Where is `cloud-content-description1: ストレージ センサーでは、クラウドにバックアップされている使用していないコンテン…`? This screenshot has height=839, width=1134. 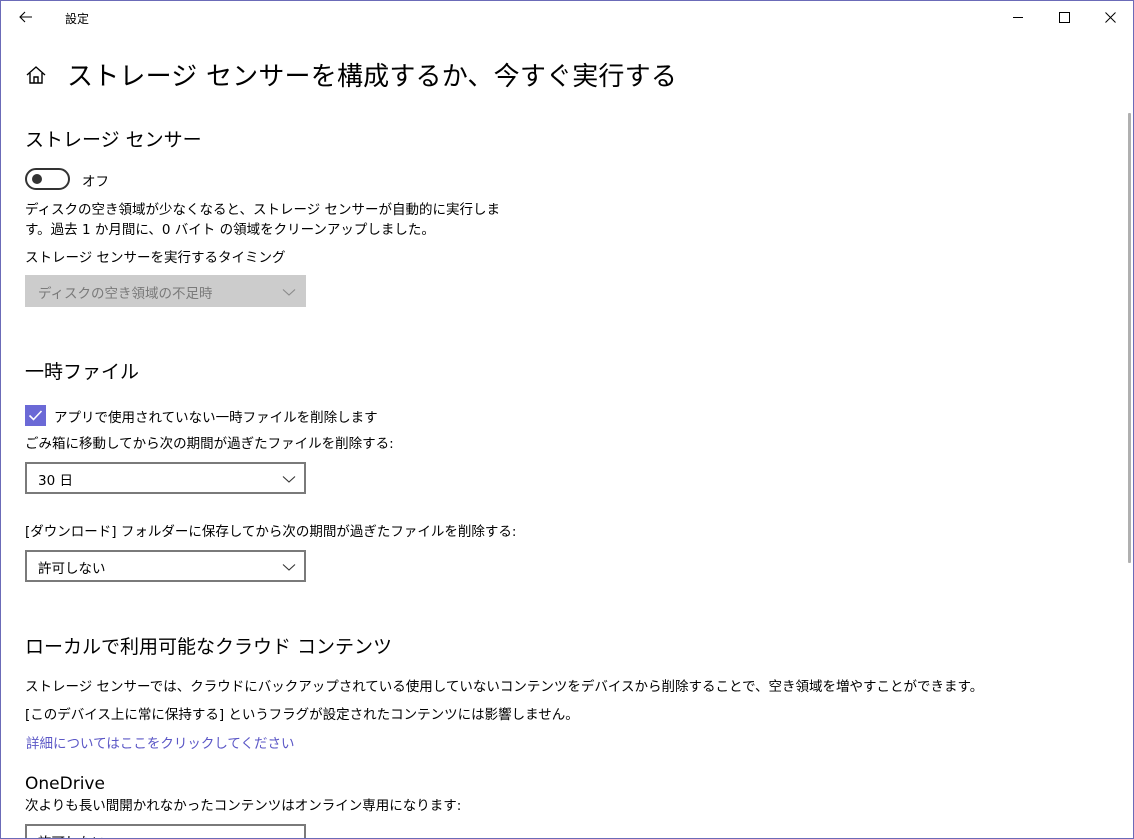 cloud-content-description1: ストレージ センサーでは、クラウドにバックアップされている使用していないコンテン… is located at coordinates (504, 687).